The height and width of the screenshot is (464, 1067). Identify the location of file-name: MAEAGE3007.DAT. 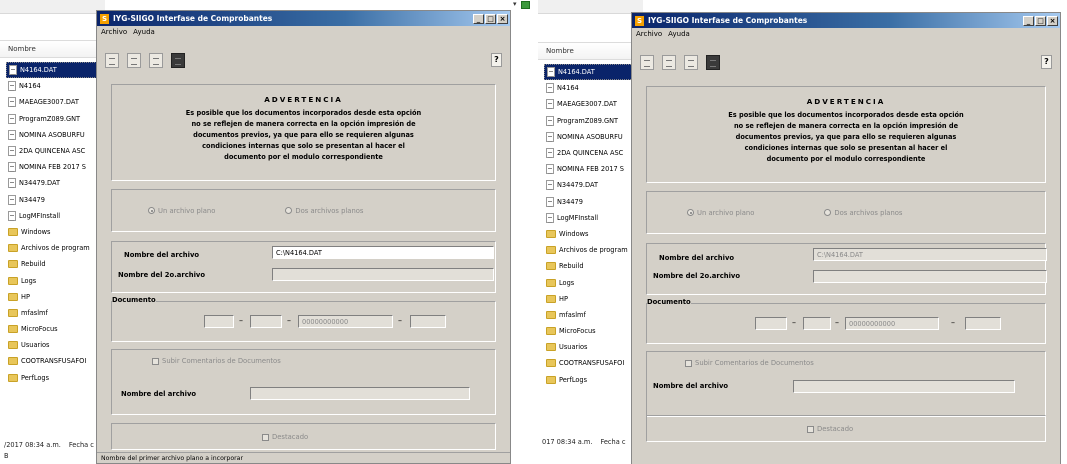
(587, 104).